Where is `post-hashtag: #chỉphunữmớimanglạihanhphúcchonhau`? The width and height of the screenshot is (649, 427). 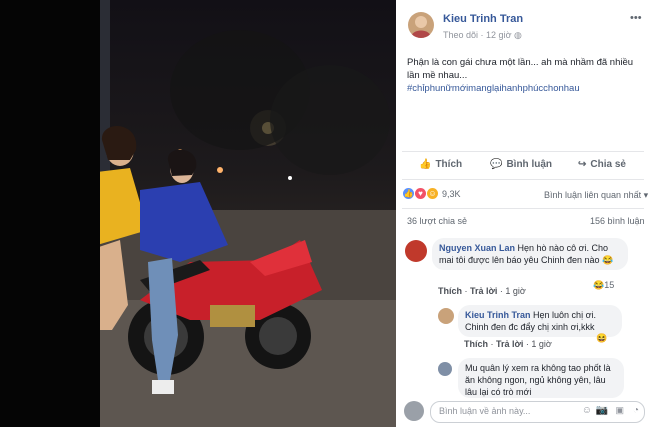
post-hashtag: #chỉphunữmớimanglạihanhphúcchonhau is located at coordinates (523, 88).